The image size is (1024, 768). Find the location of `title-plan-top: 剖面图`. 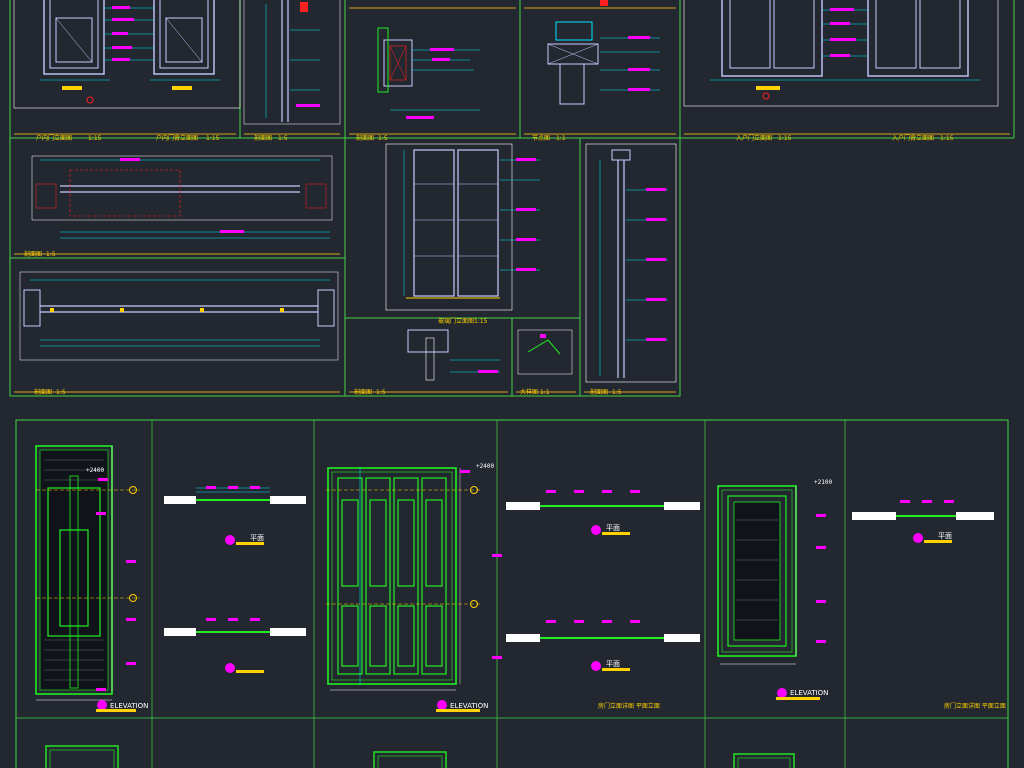

title-plan-top: 剖面图 is located at coordinates (33, 254).